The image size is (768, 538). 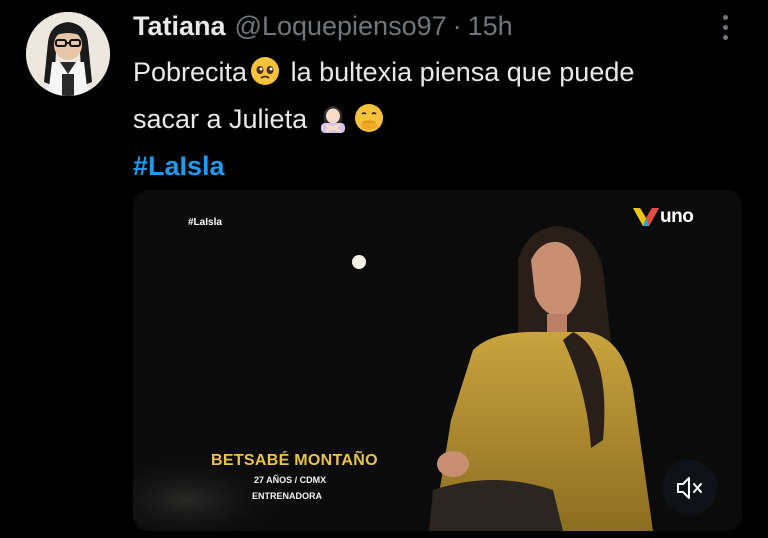 I want to click on overlay-hashtag: #LaIsla, so click(x=205, y=222).